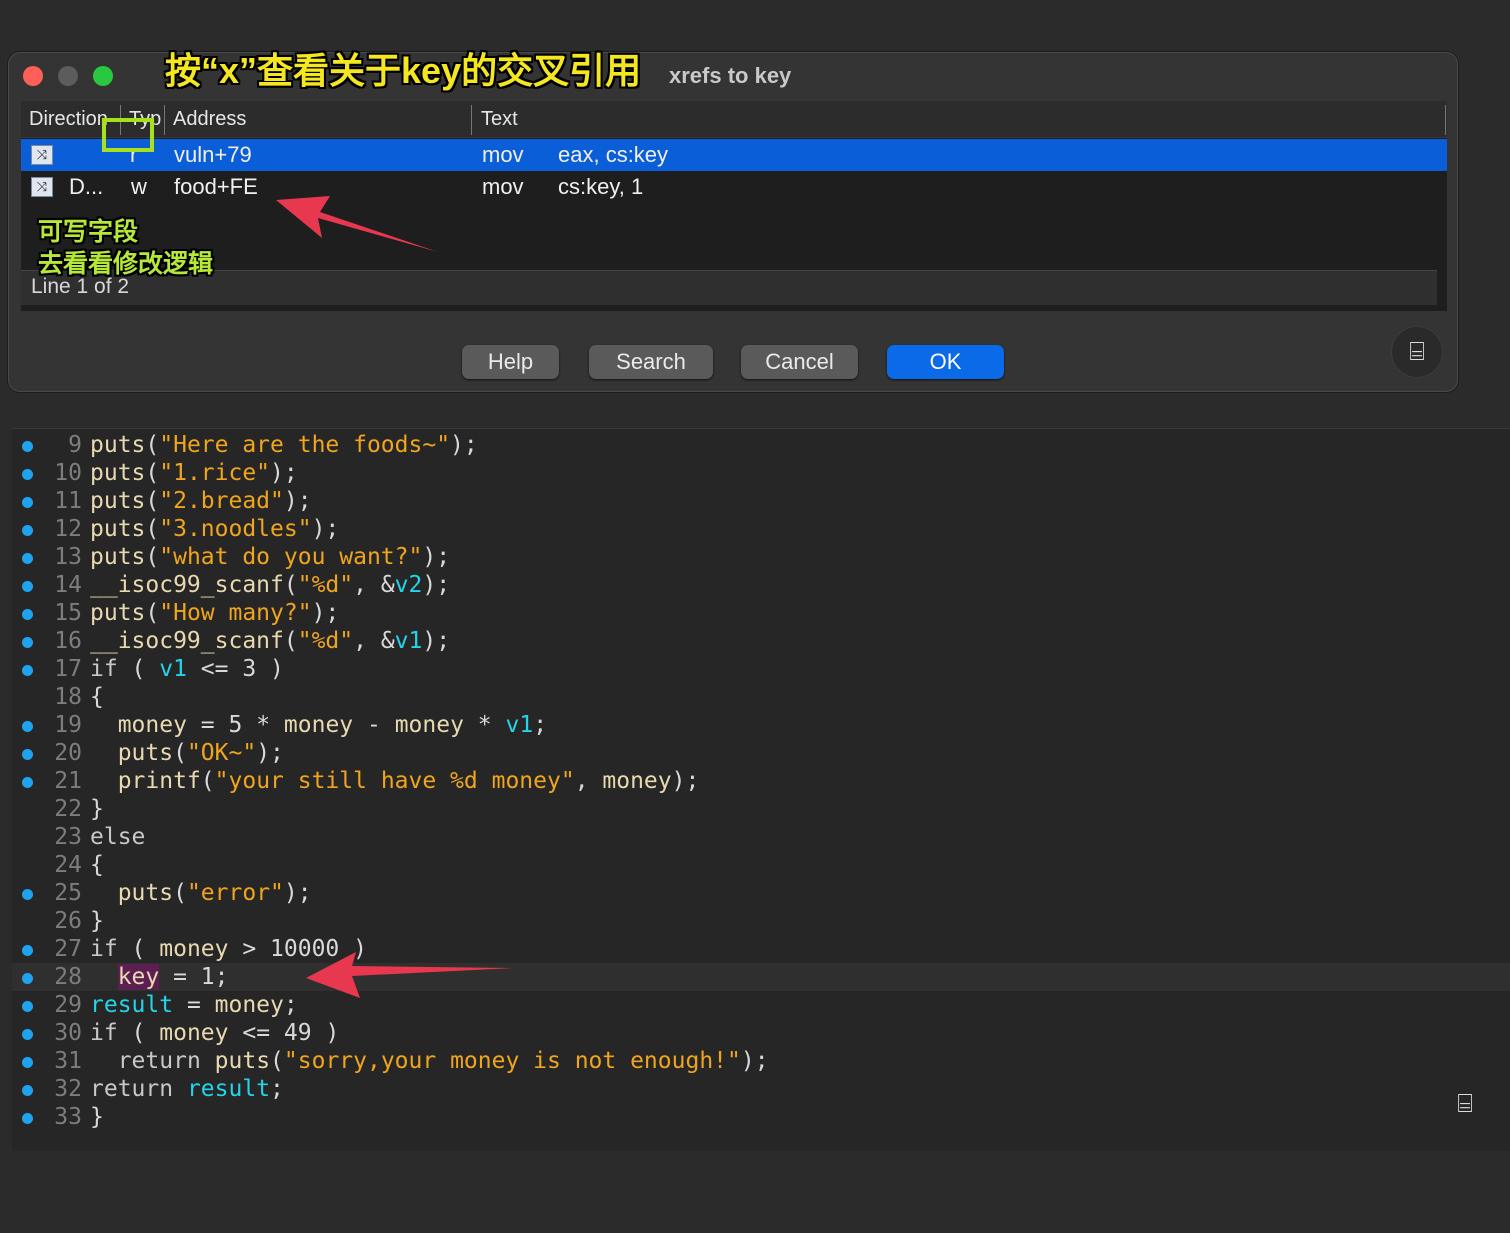 Image resolution: width=1510 pixels, height=1233 pixels. Describe the element at coordinates (138, 977) in the screenshot. I see `identifier-highlighted: key` at that location.